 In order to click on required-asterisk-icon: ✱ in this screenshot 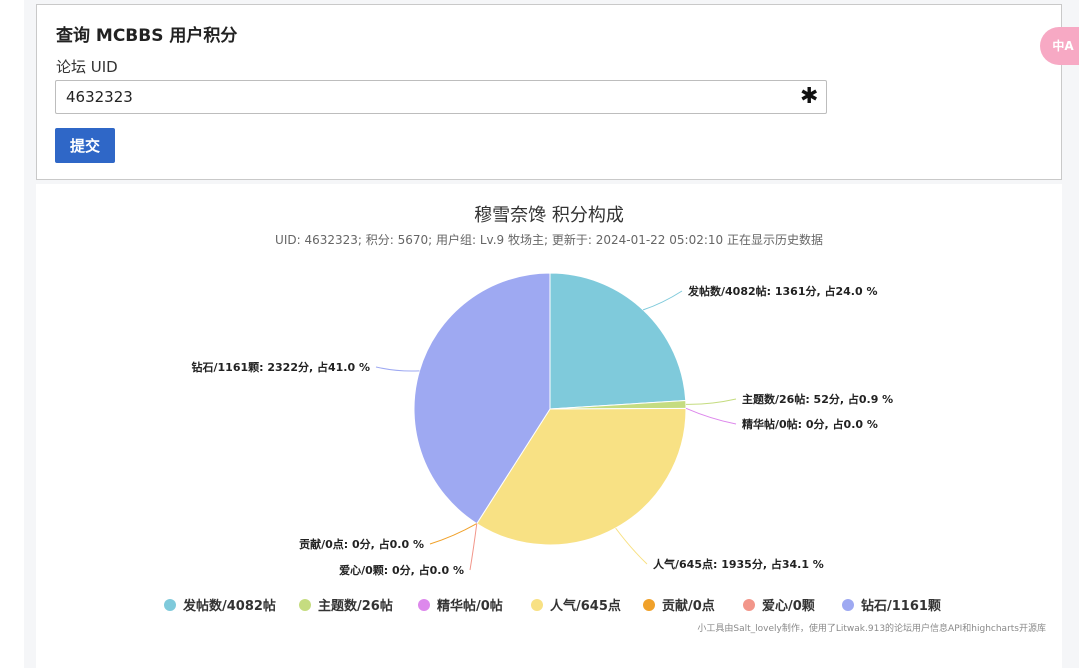, I will do `click(809, 96)`.